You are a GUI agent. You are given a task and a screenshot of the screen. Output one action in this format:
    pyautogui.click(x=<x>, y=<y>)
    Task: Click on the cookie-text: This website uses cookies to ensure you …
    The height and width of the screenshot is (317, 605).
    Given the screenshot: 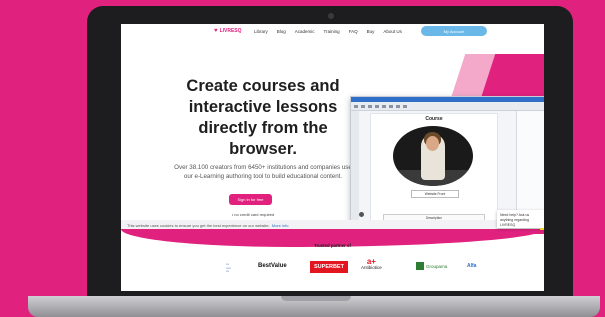 What is the action you would take?
    pyautogui.click(x=198, y=225)
    